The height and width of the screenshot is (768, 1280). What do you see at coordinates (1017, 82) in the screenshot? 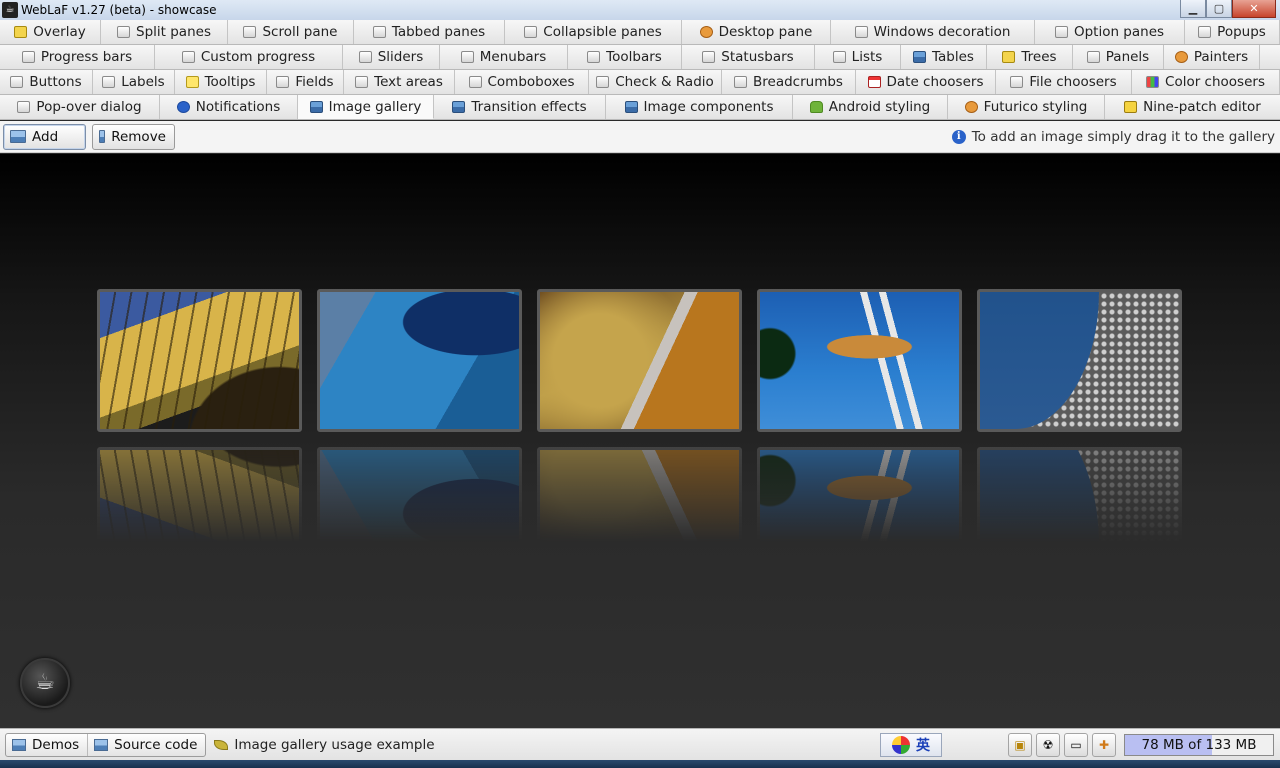
I see `file-icon` at bounding box center [1017, 82].